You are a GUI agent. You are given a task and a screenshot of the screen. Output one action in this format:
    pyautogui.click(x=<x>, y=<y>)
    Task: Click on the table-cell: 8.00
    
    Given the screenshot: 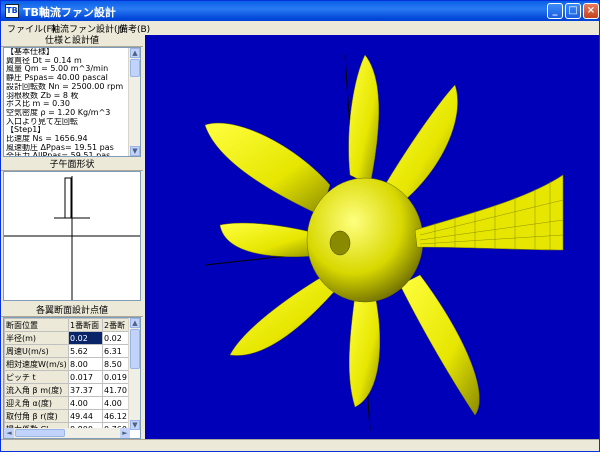 What is the action you would take?
    pyautogui.click(x=85, y=364)
    